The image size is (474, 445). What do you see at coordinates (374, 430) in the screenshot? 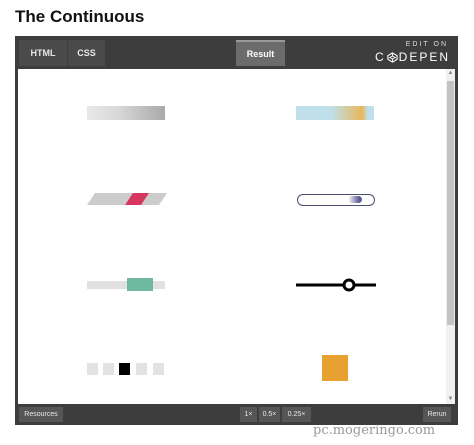
I see `watermark-text: pc.mogeringo.com` at bounding box center [374, 430].